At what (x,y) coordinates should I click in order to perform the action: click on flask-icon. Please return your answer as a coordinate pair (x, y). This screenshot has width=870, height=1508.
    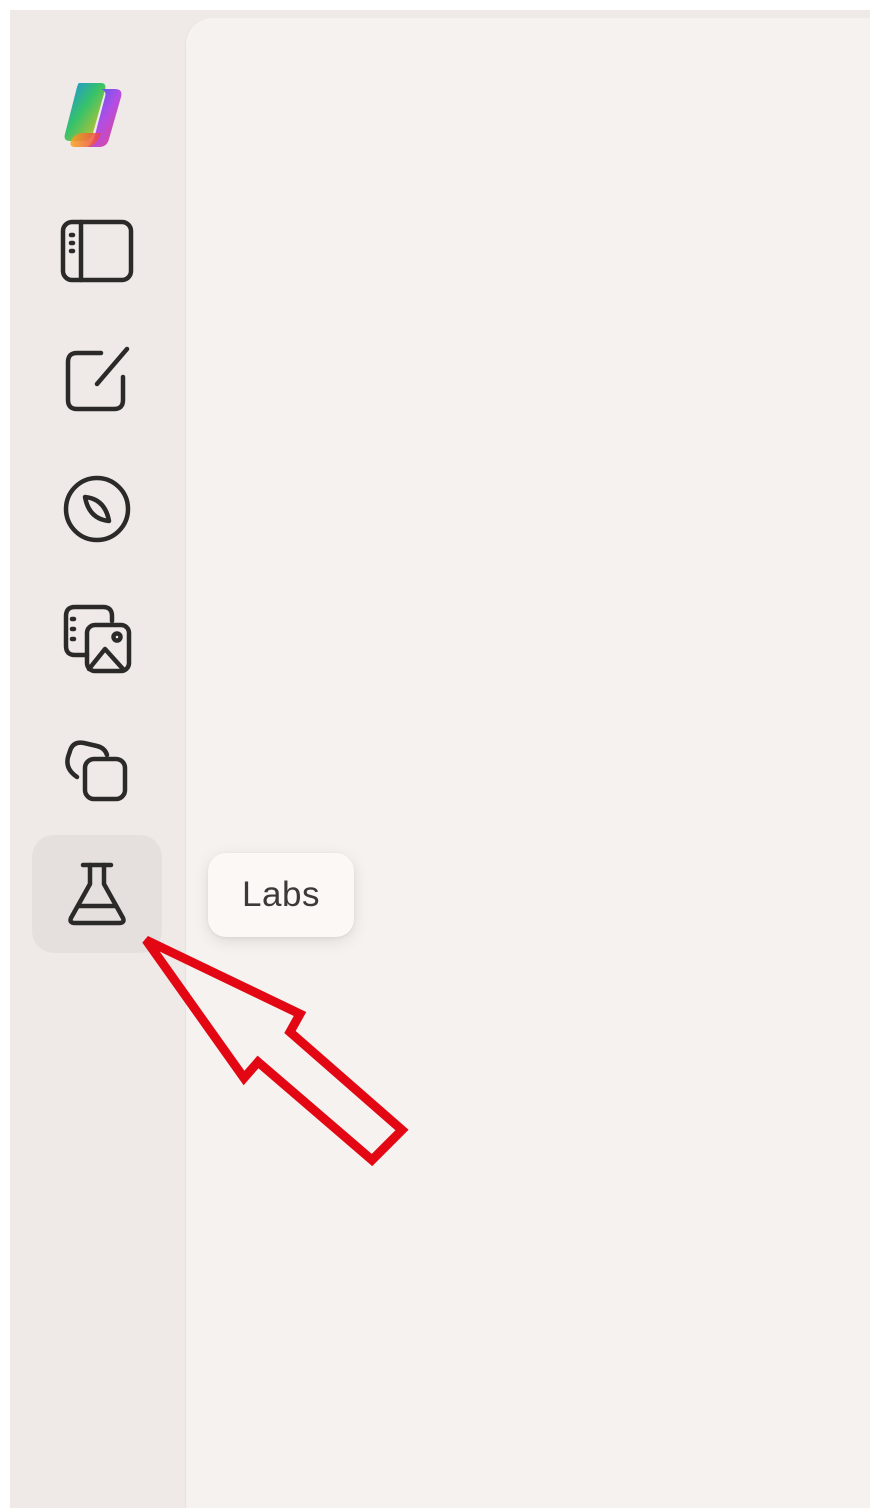
    Looking at the image, I should click on (97, 894).